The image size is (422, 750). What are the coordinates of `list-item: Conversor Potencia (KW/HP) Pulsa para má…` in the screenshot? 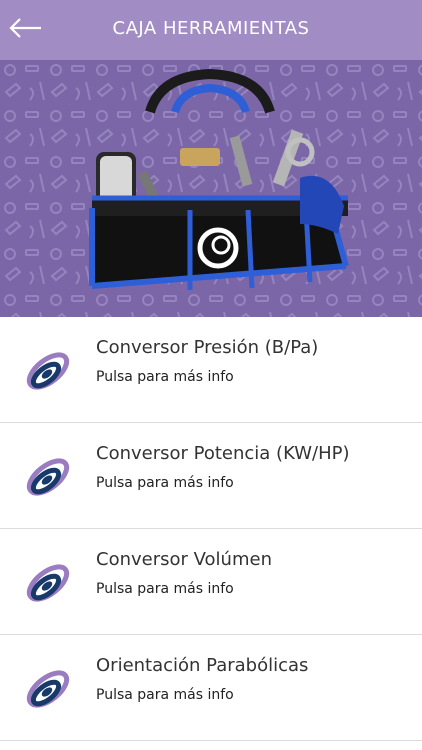 It's located at (211, 476).